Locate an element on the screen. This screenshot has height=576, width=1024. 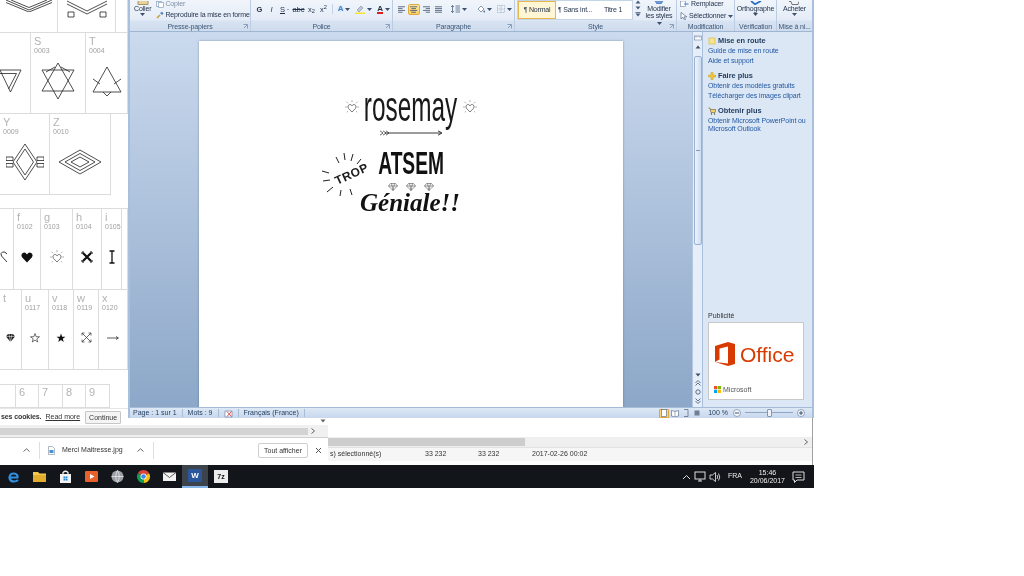
stacked-diamond-icon is located at coordinates (28, 6).